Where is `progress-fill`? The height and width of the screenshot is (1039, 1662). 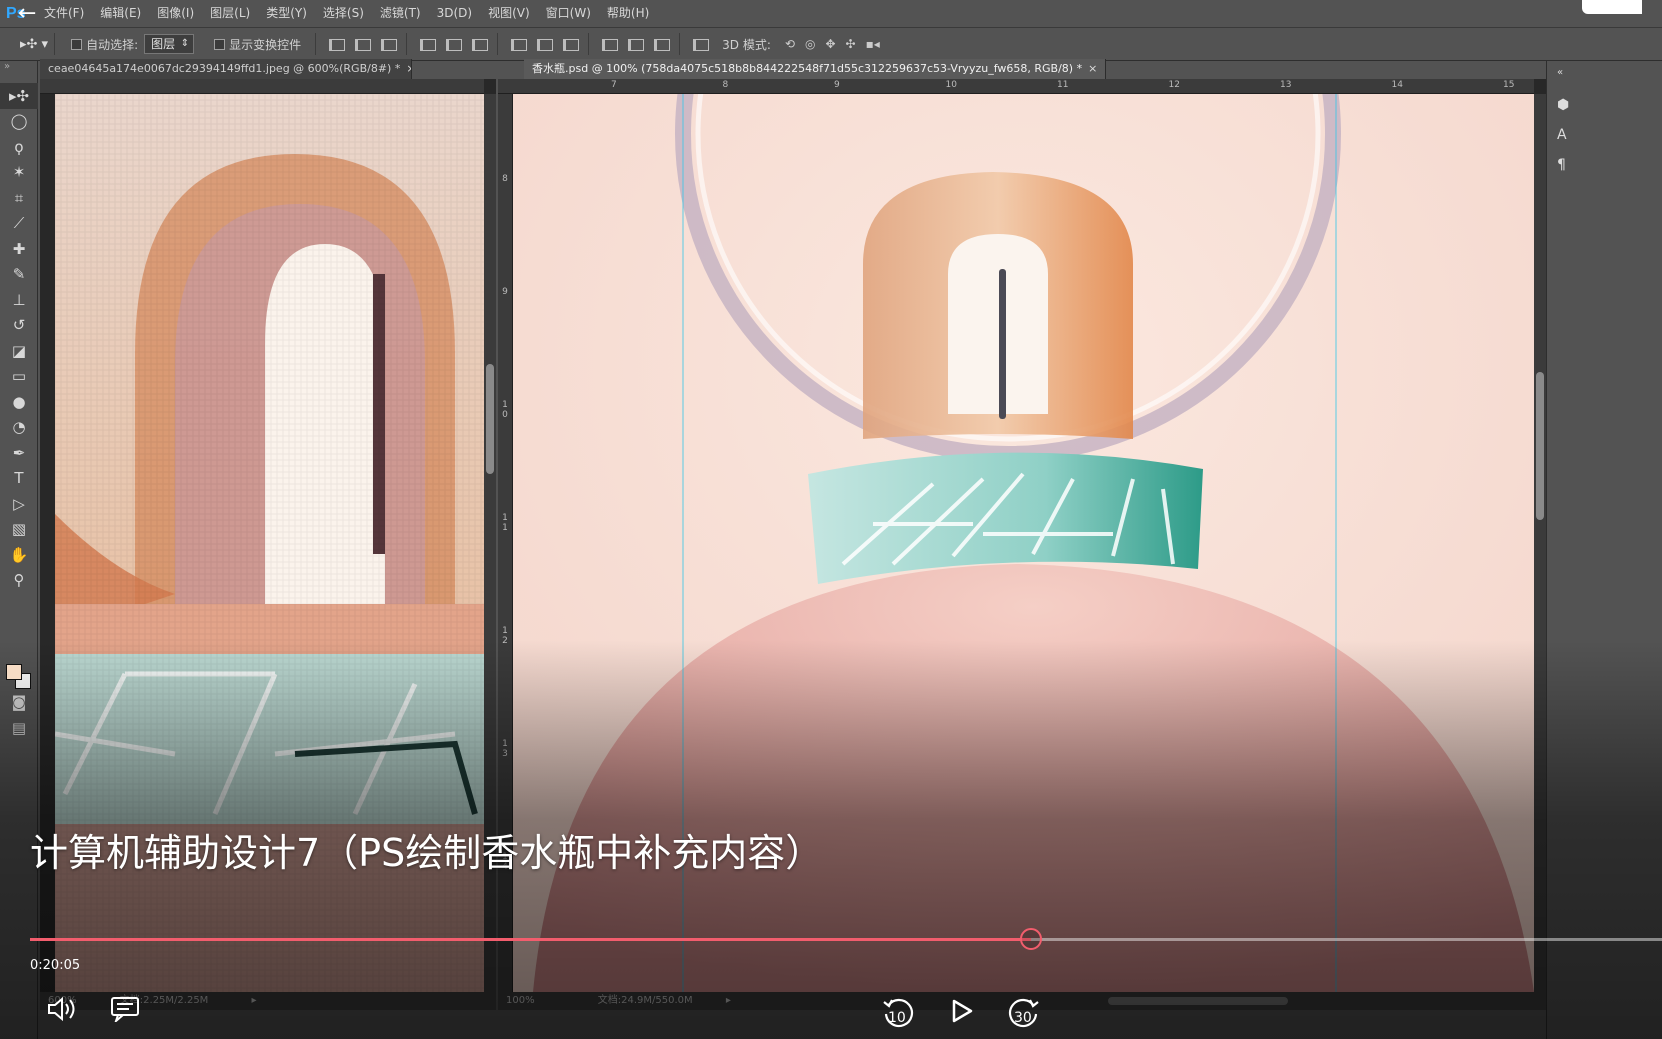
progress-fill is located at coordinates (531, 939).